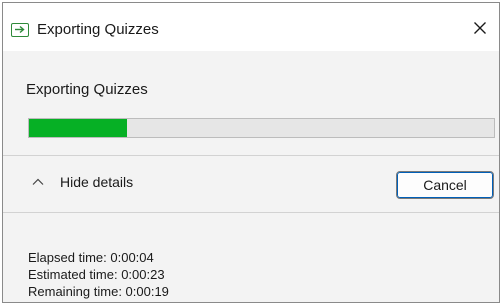 The height and width of the screenshot is (305, 502). Describe the element at coordinates (20, 30) in the screenshot. I see `export-arrow-icon` at that location.